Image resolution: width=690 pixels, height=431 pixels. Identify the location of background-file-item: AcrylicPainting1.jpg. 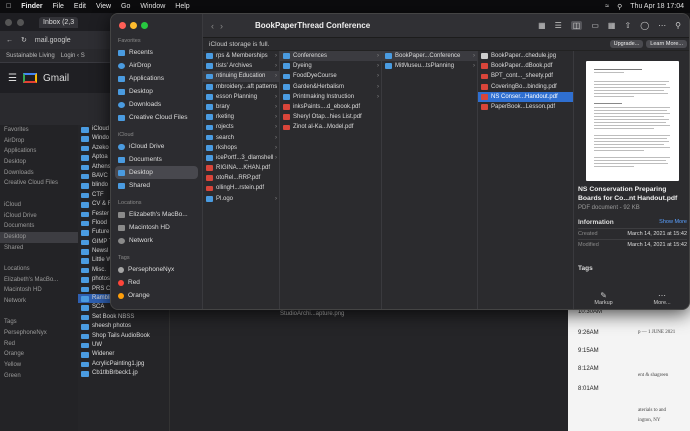
(123, 364).